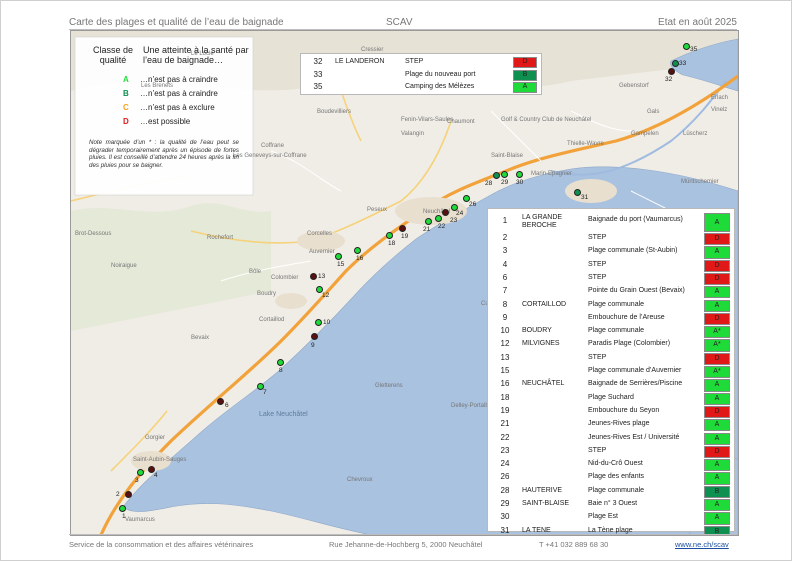  I want to click on row-beach: La Tène plage, so click(610, 530).